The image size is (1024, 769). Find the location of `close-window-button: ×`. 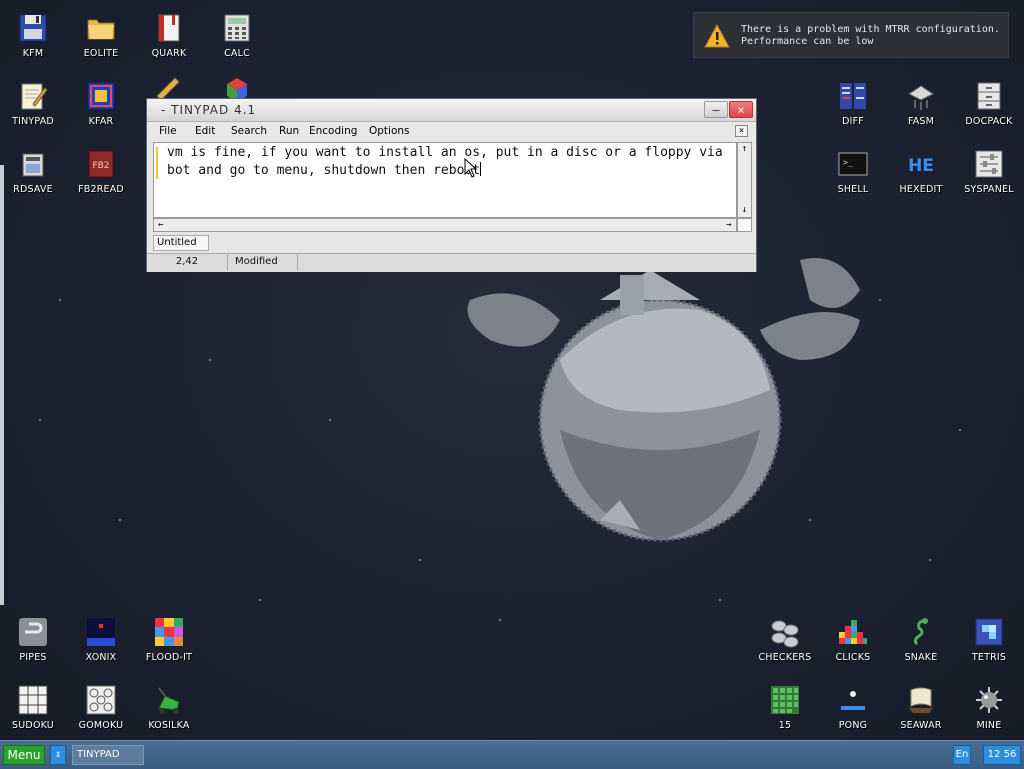

close-window-button: × is located at coordinates (741, 109).